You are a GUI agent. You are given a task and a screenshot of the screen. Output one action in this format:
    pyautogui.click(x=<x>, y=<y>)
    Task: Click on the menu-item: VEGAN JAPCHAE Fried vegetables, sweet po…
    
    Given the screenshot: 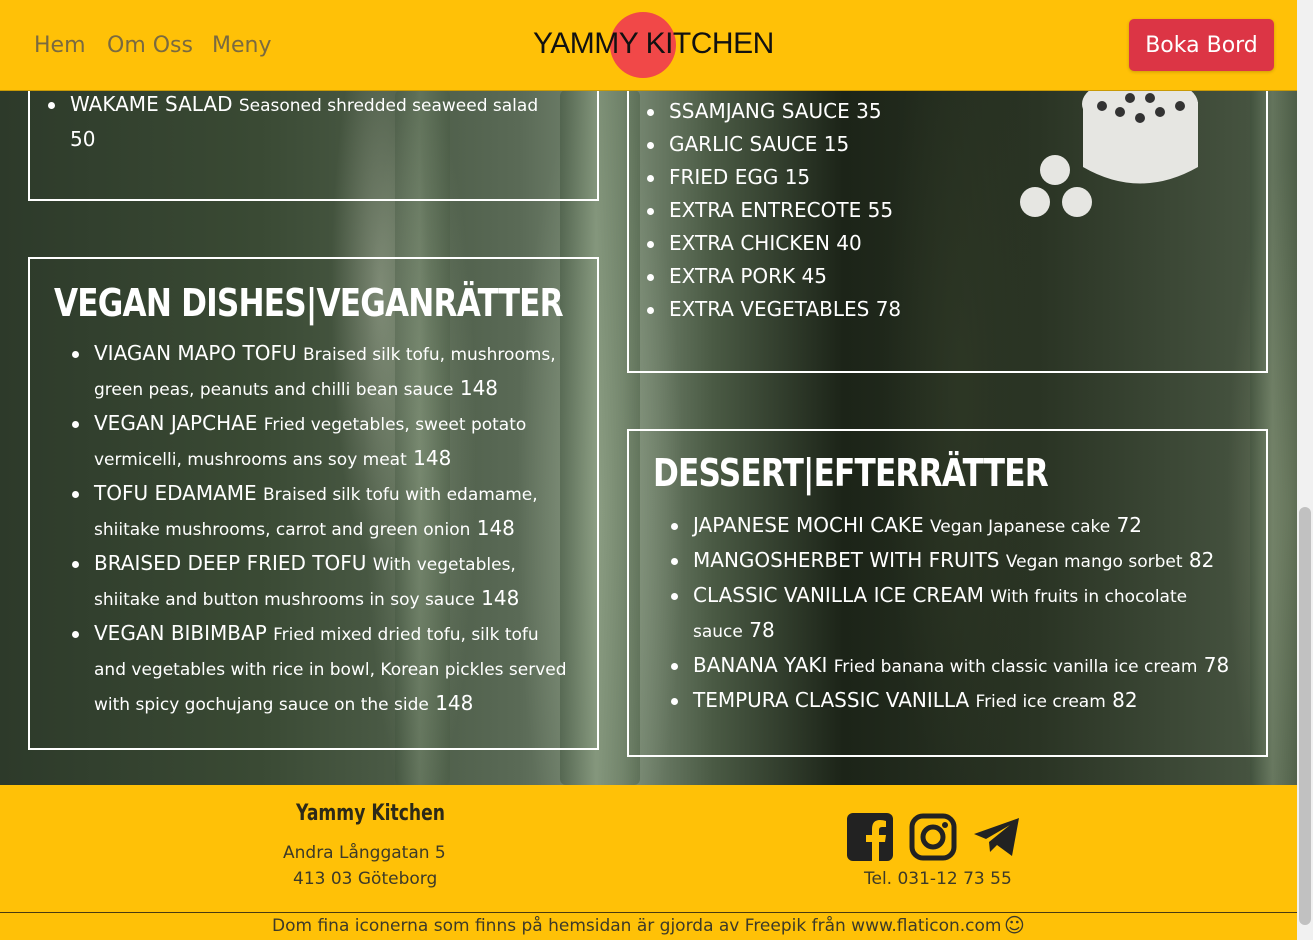 What is the action you would take?
    pyautogui.click(x=320, y=442)
    